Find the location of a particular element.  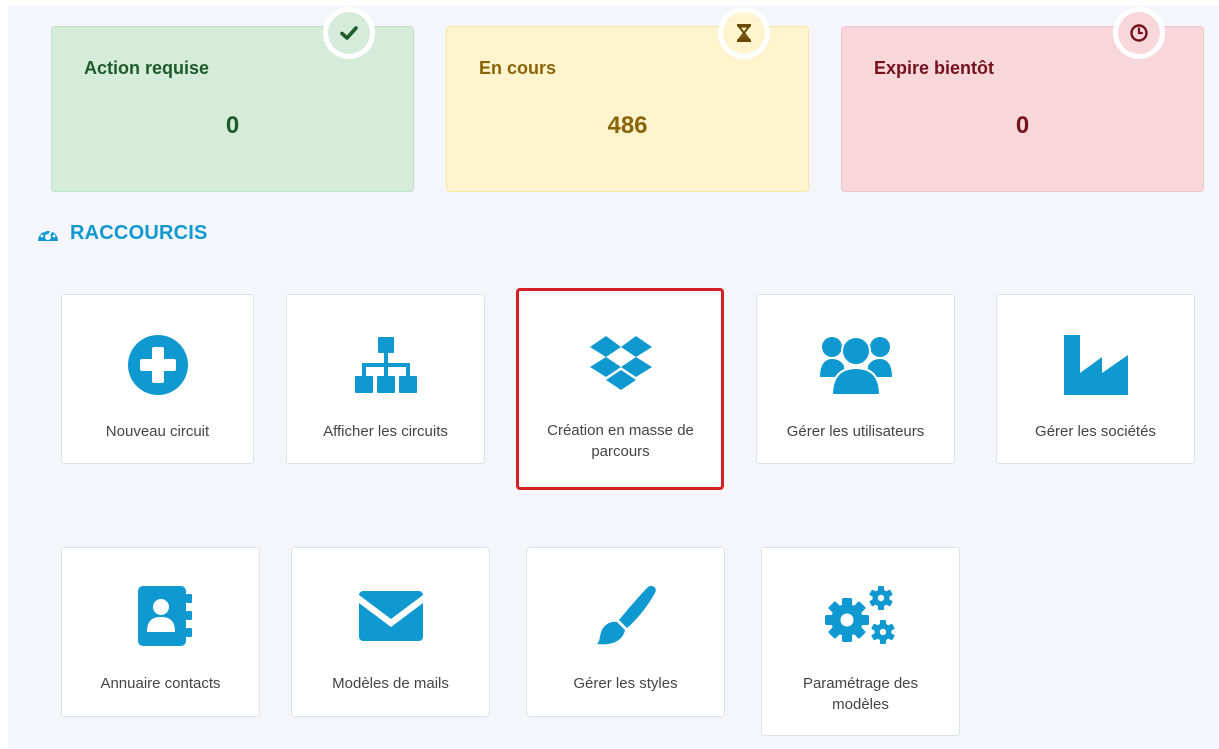

stat-label: Action requise is located at coordinates (147, 68).